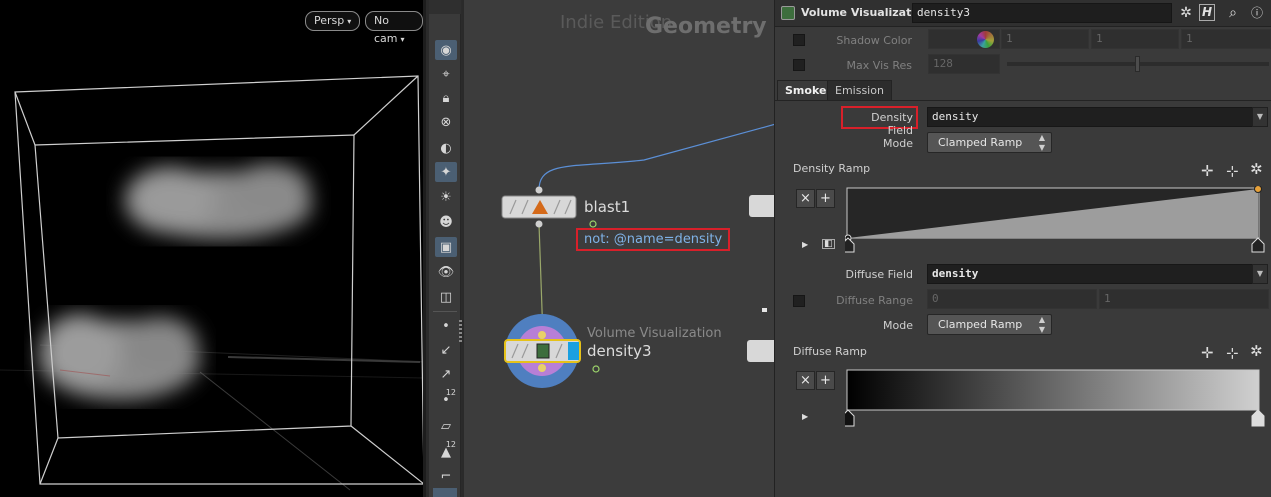  I want to click on vector-icon: ↗, so click(446, 374).